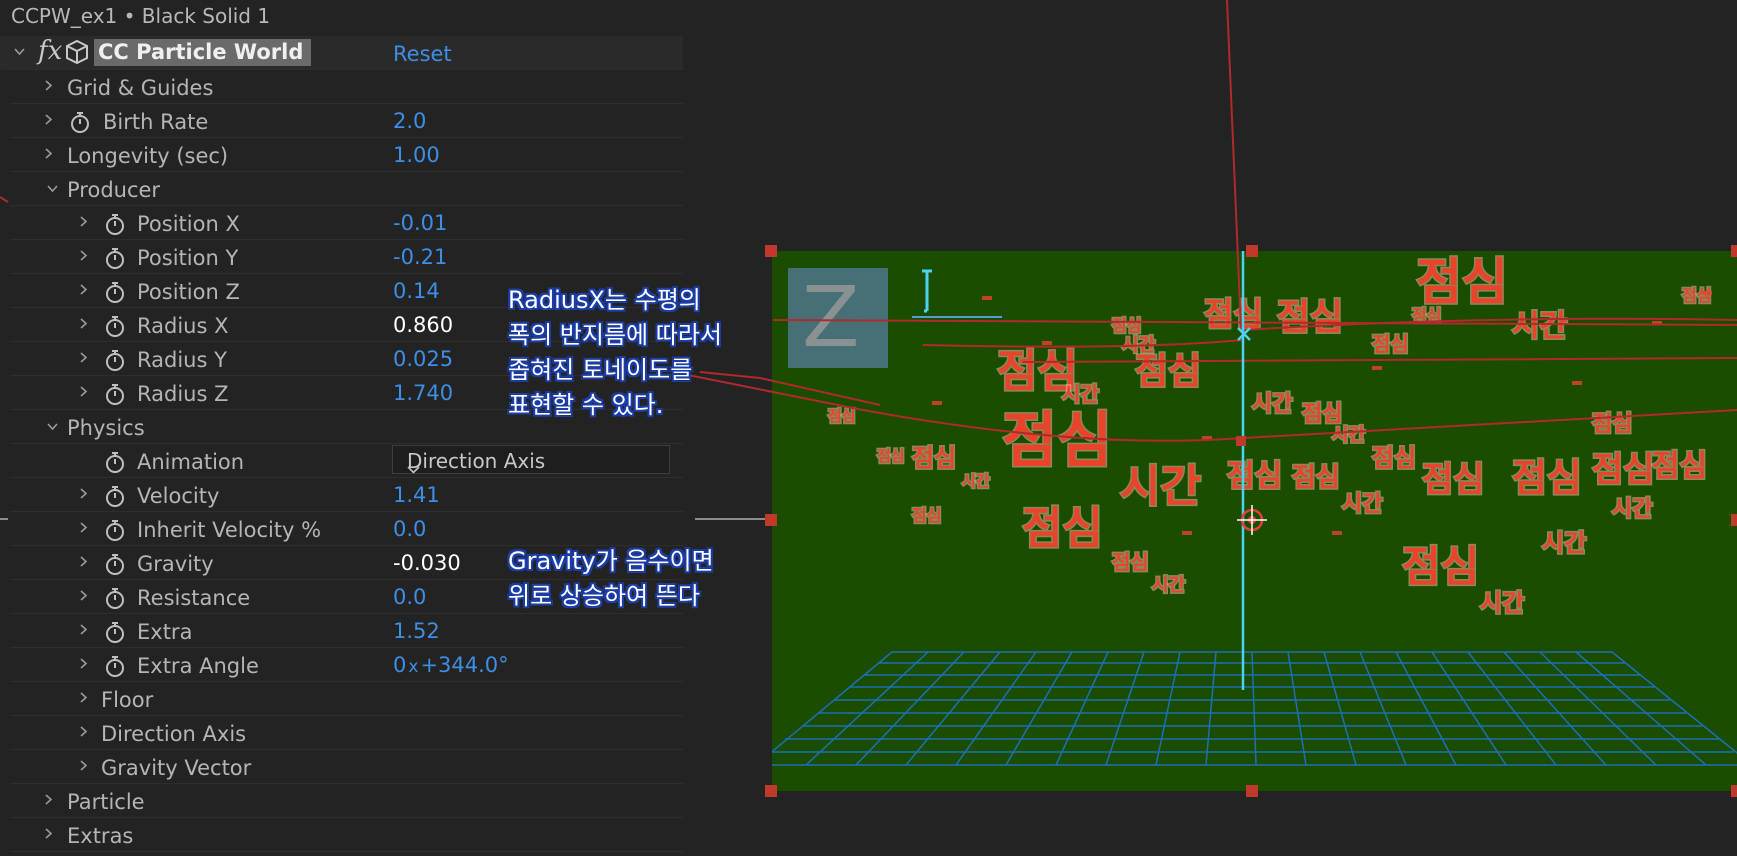 The height and width of the screenshot is (856, 1737). I want to click on floor-grid, so click(1254, 708).